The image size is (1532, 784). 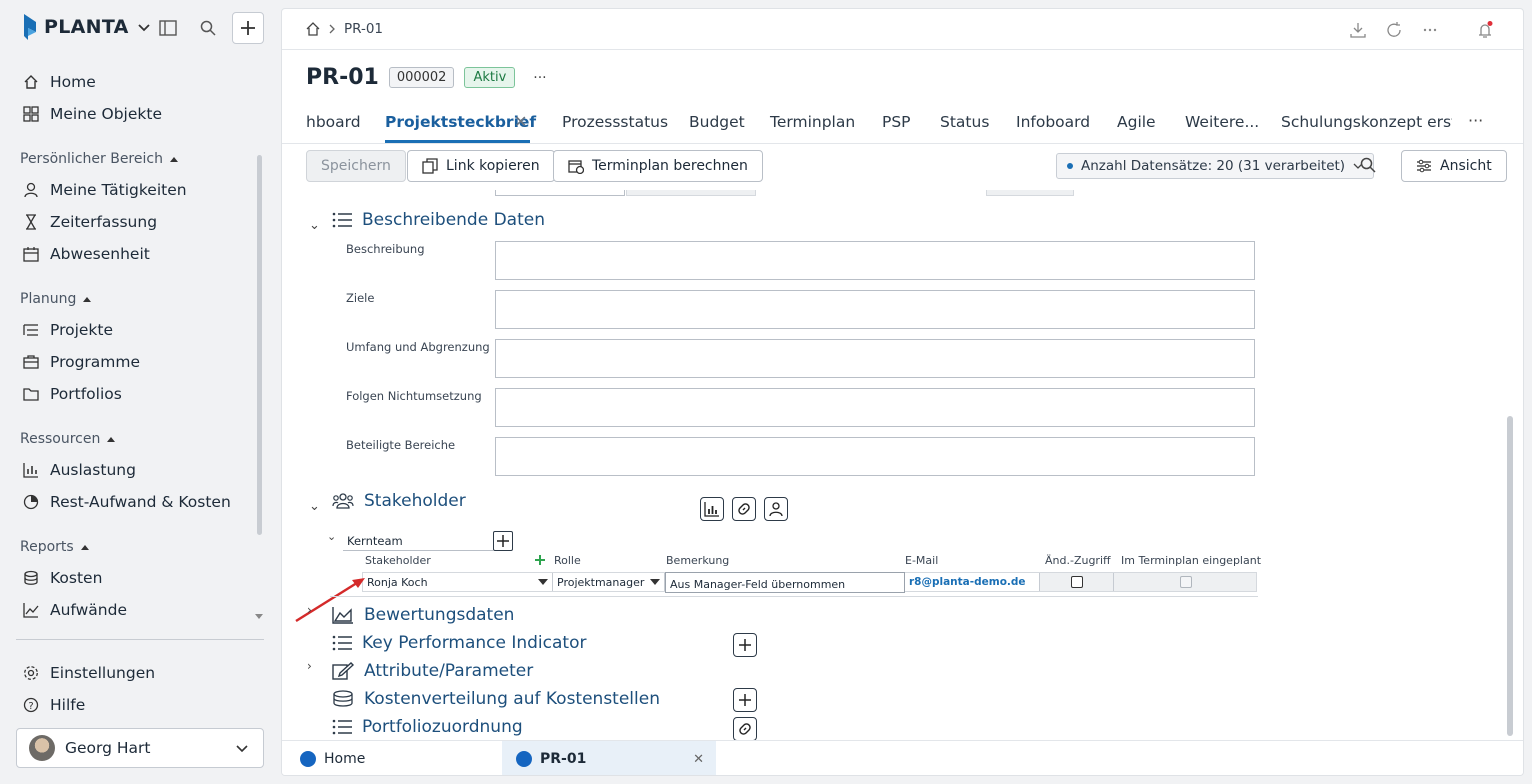 I want to click on sidebar-item-einstellungen: Einstellungen, so click(x=88, y=673).